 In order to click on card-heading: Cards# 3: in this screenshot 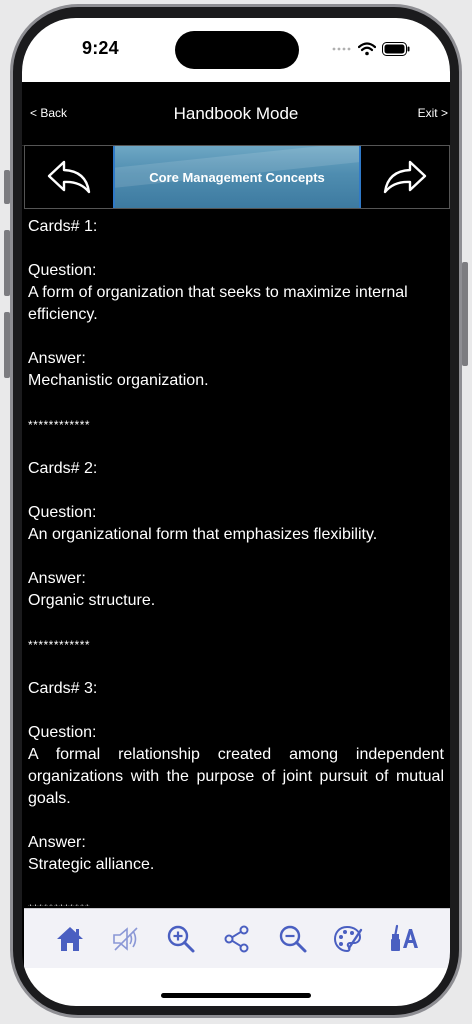, I will do `click(63, 688)`.